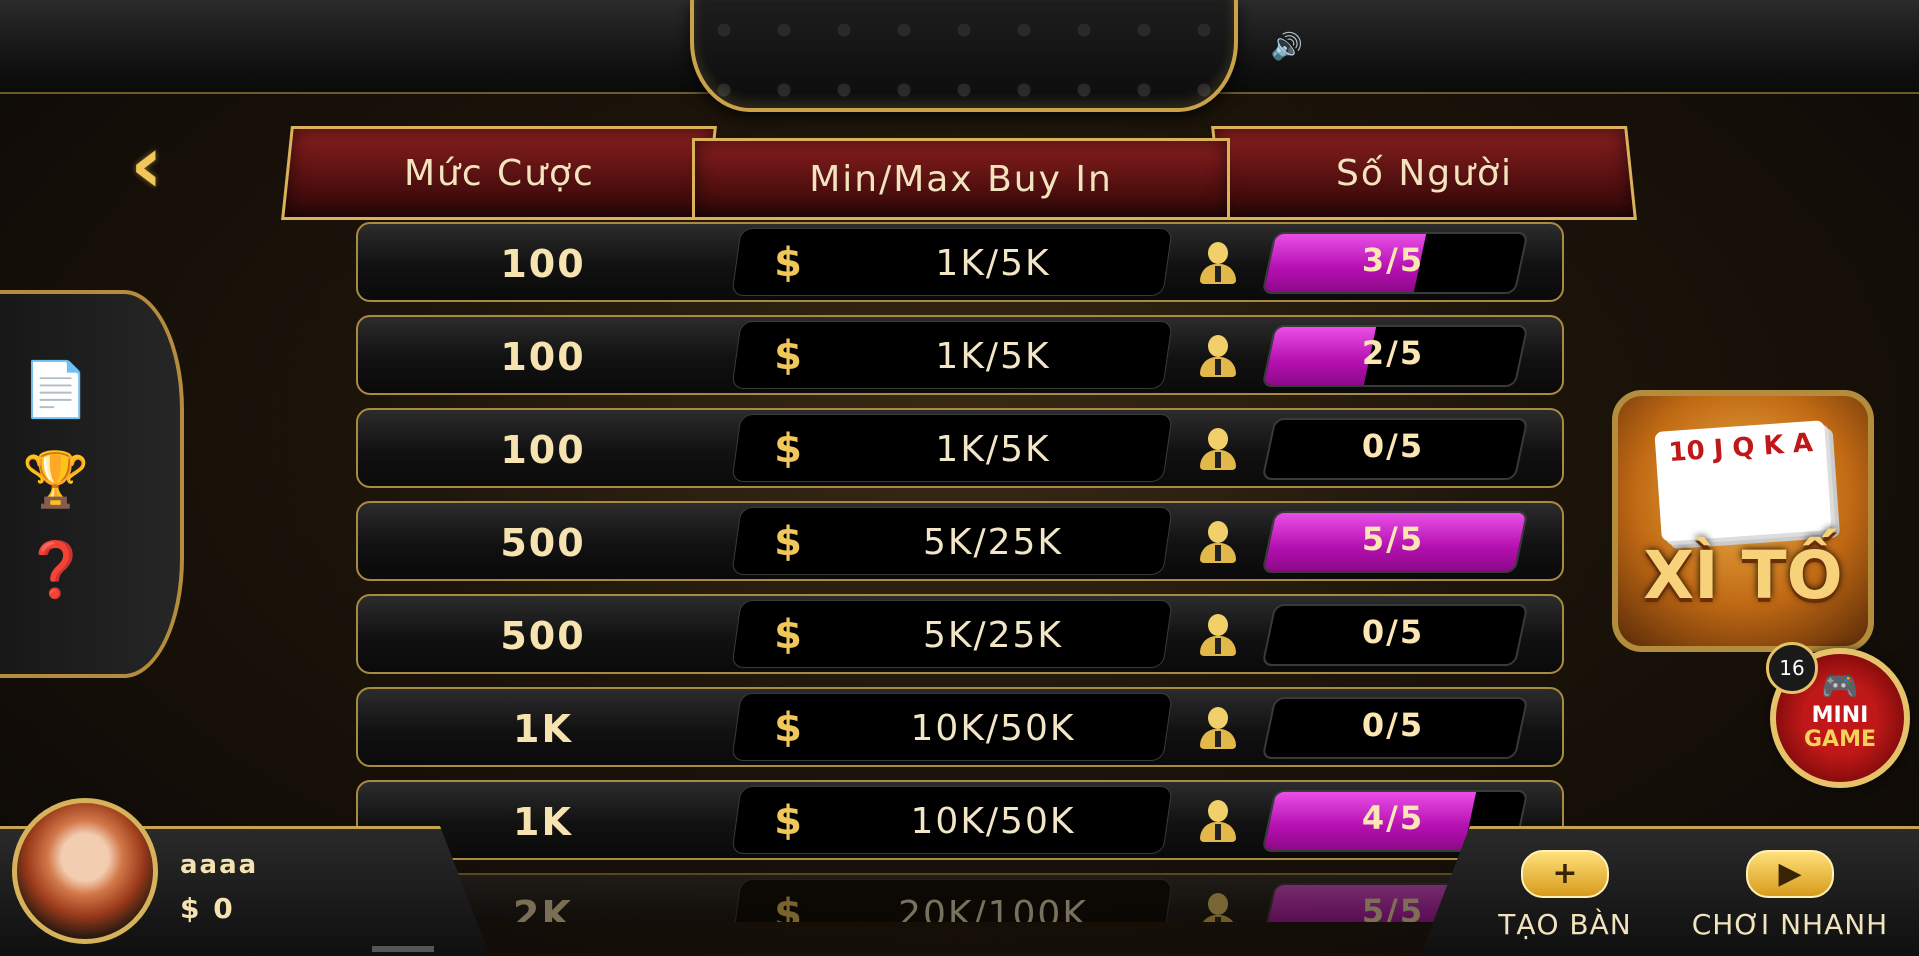 The height and width of the screenshot is (956, 1919). What do you see at coordinates (207, 908) in the screenshot?
I see `balance: $ 0` at bounding box center [207, 908].